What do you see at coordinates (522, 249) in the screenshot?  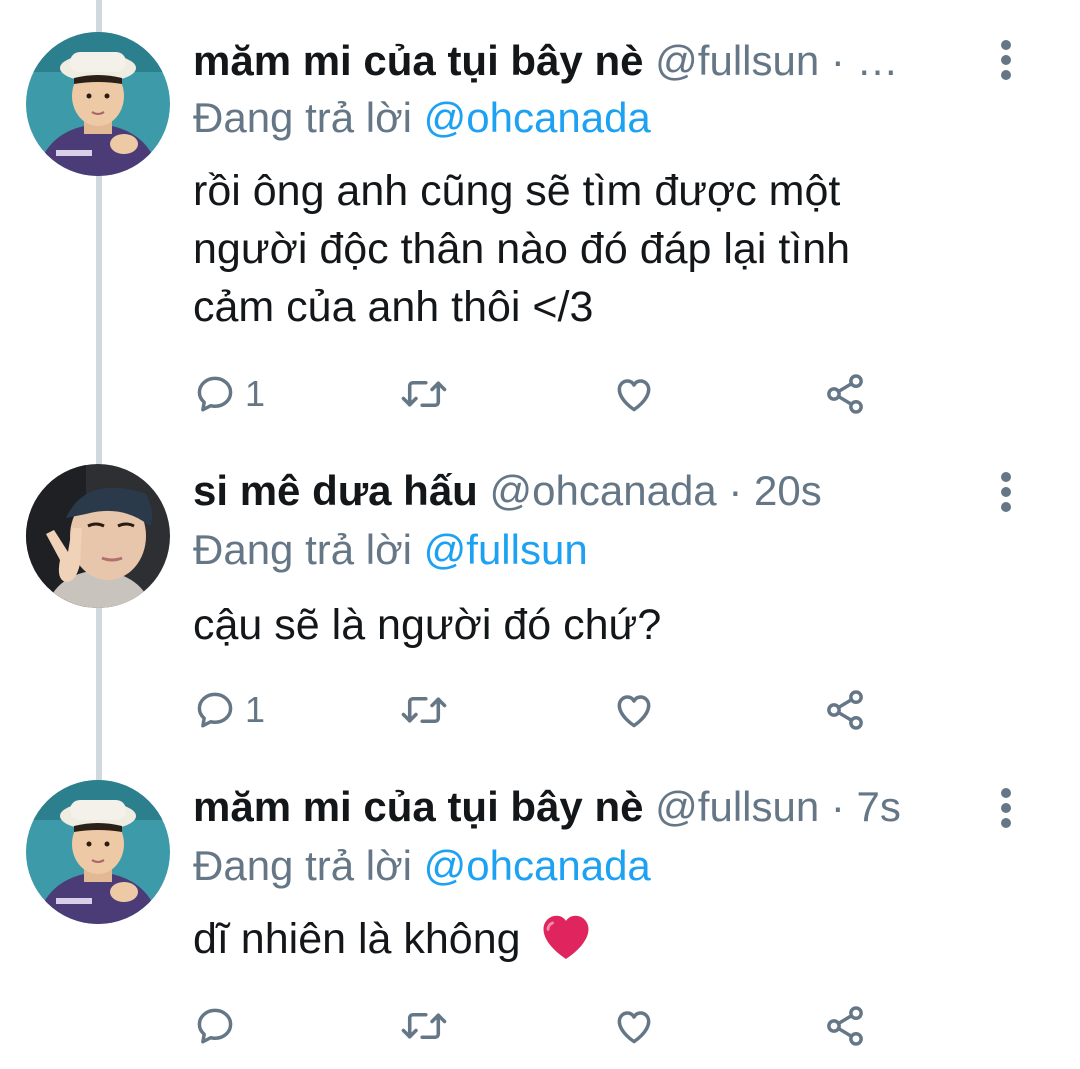 I see `tweet-text-line: người độc thân nào đó đáp lại tình` at bounding box center [522, 249].